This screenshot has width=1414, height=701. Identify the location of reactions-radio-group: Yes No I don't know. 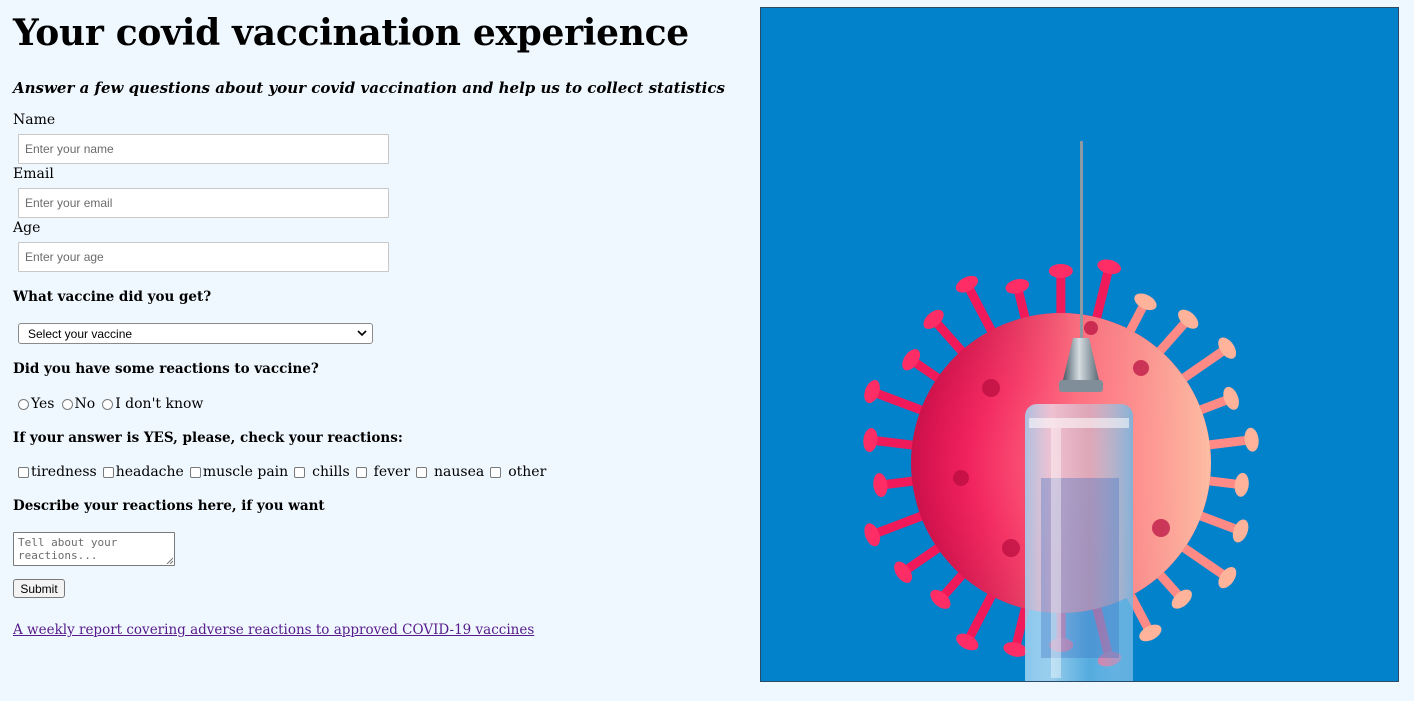
(114, 404).